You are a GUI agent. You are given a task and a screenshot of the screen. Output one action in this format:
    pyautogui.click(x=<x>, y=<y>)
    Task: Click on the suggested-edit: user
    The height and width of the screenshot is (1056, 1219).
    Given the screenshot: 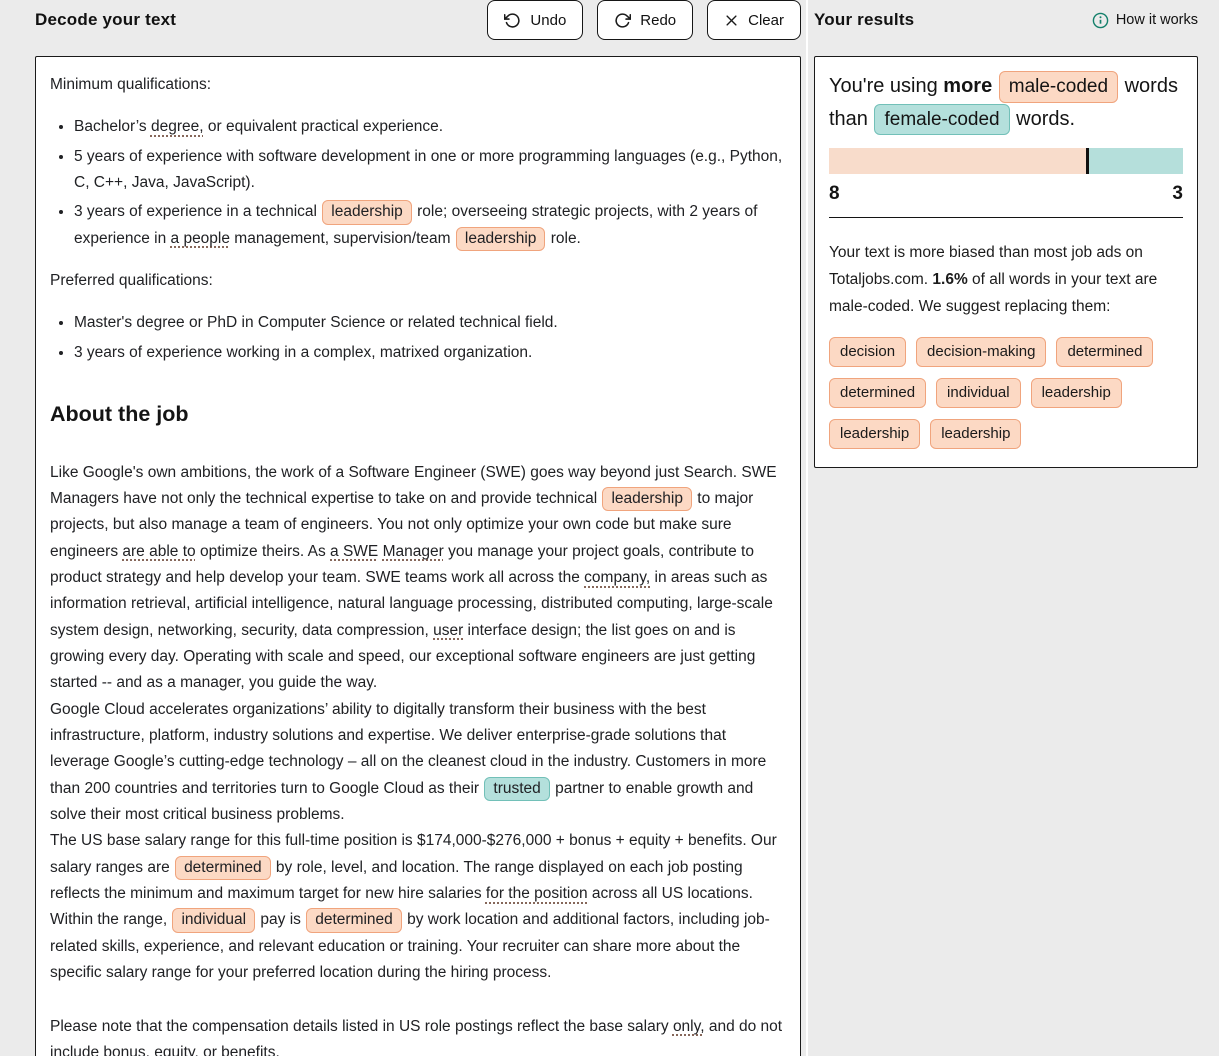 What is the action you would take?
    pyautogui.click(x=448, y=630)
    